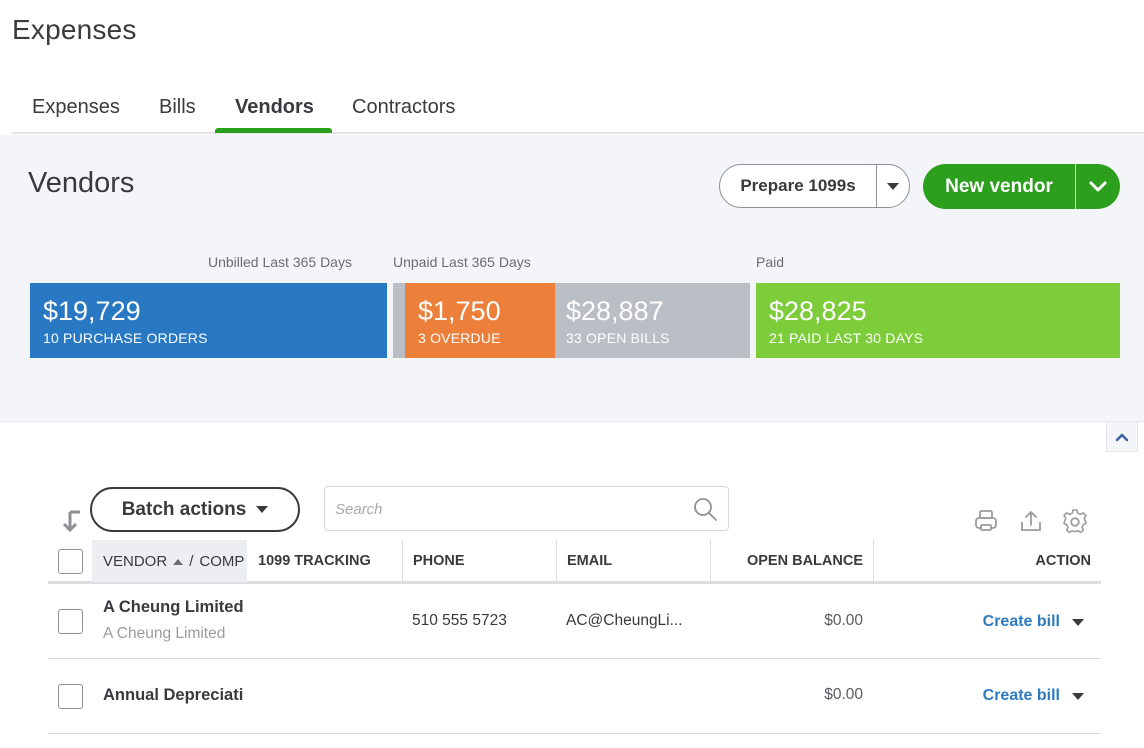 The image size is (1144, 748). I want to click on new-vendor-button: New vendor, so click(1021, 186).